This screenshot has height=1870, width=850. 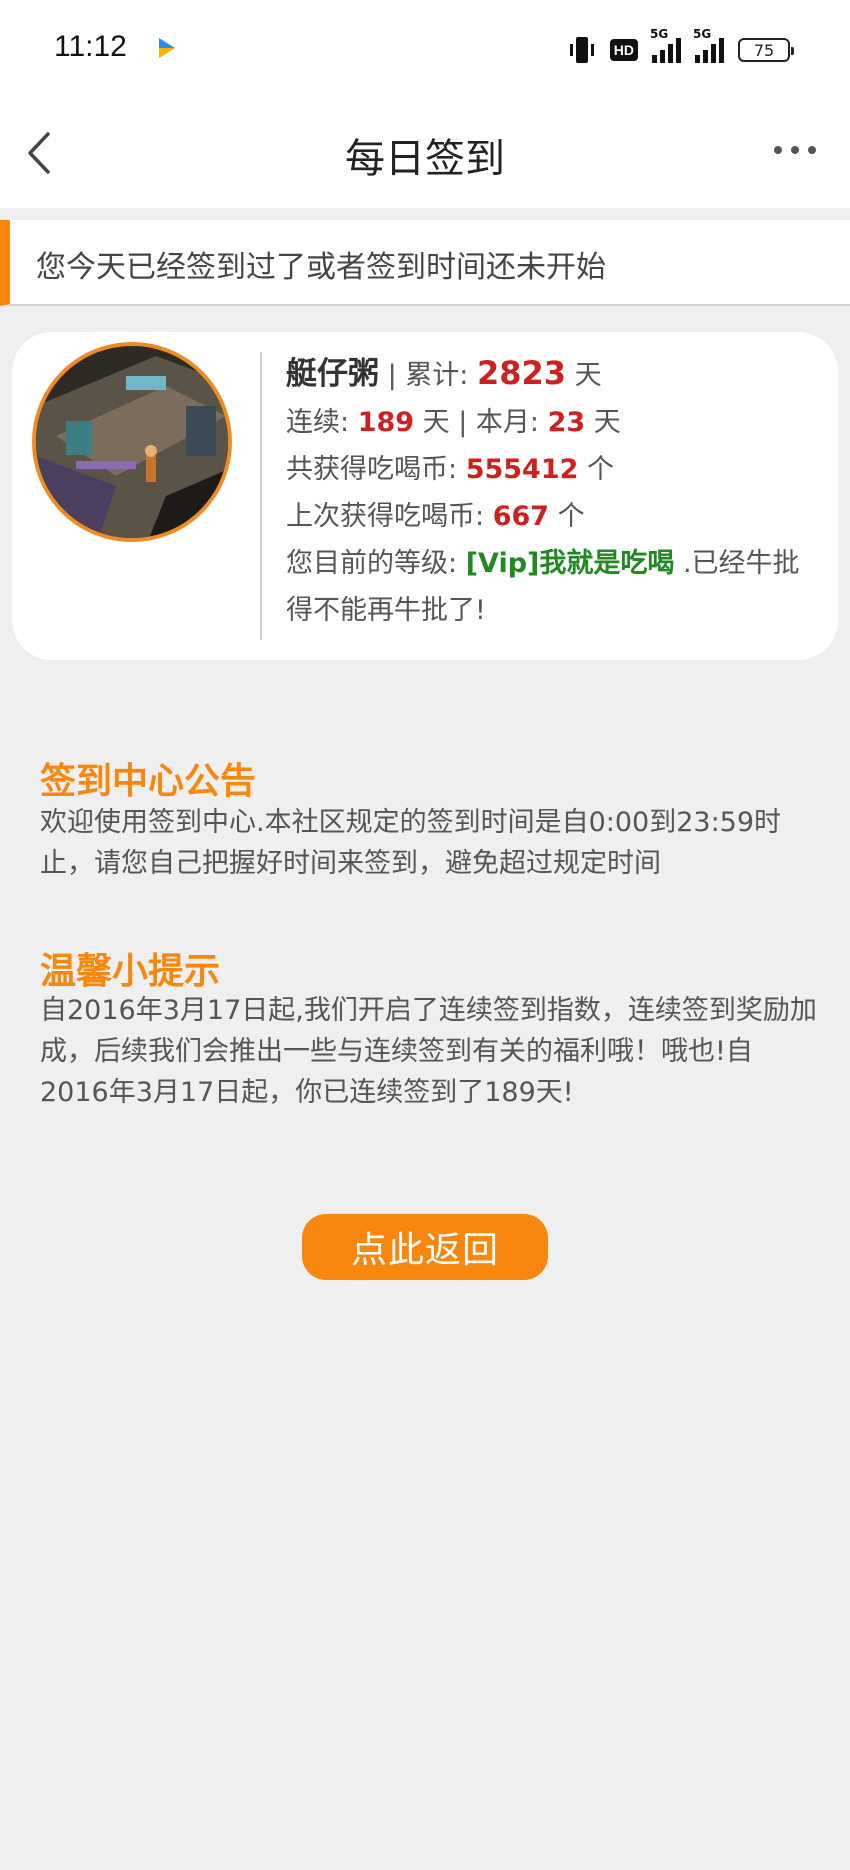 I want to click on total-days: 2823, so click(x=521, y=373).